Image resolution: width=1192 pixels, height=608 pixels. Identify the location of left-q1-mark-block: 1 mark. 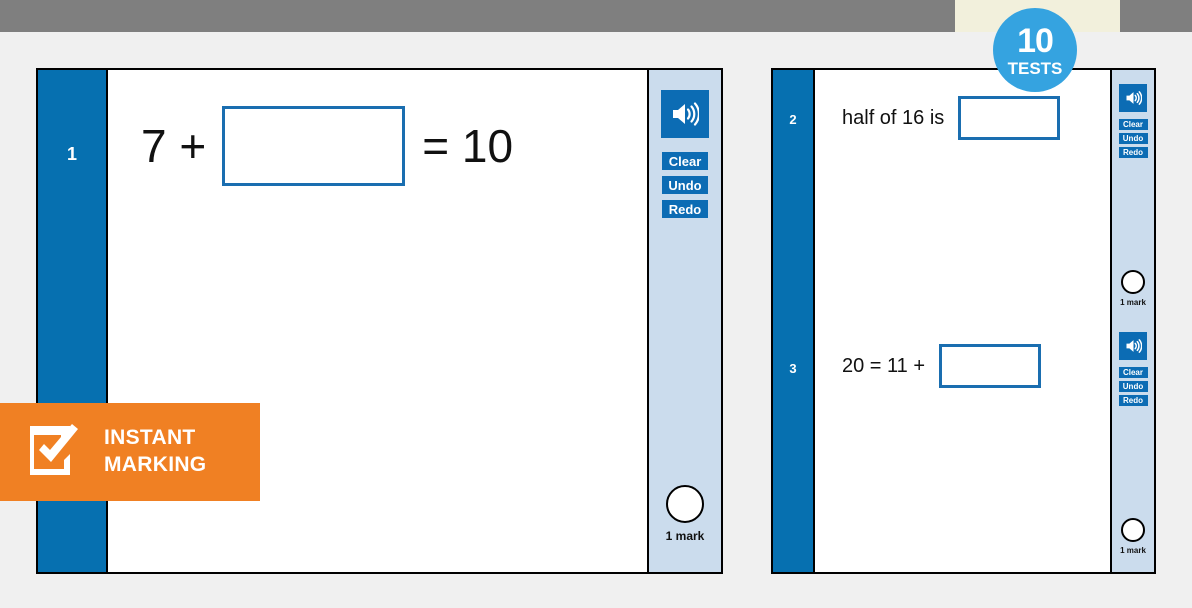
(685, 514).